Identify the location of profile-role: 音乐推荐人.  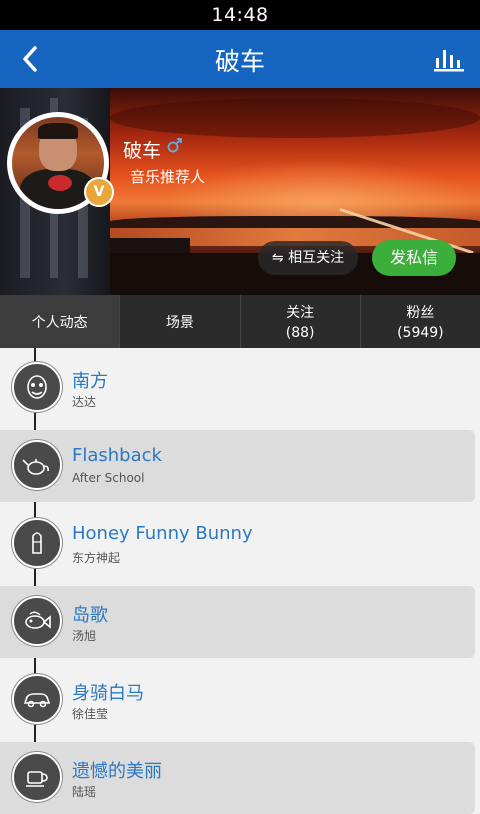
(168, 177).